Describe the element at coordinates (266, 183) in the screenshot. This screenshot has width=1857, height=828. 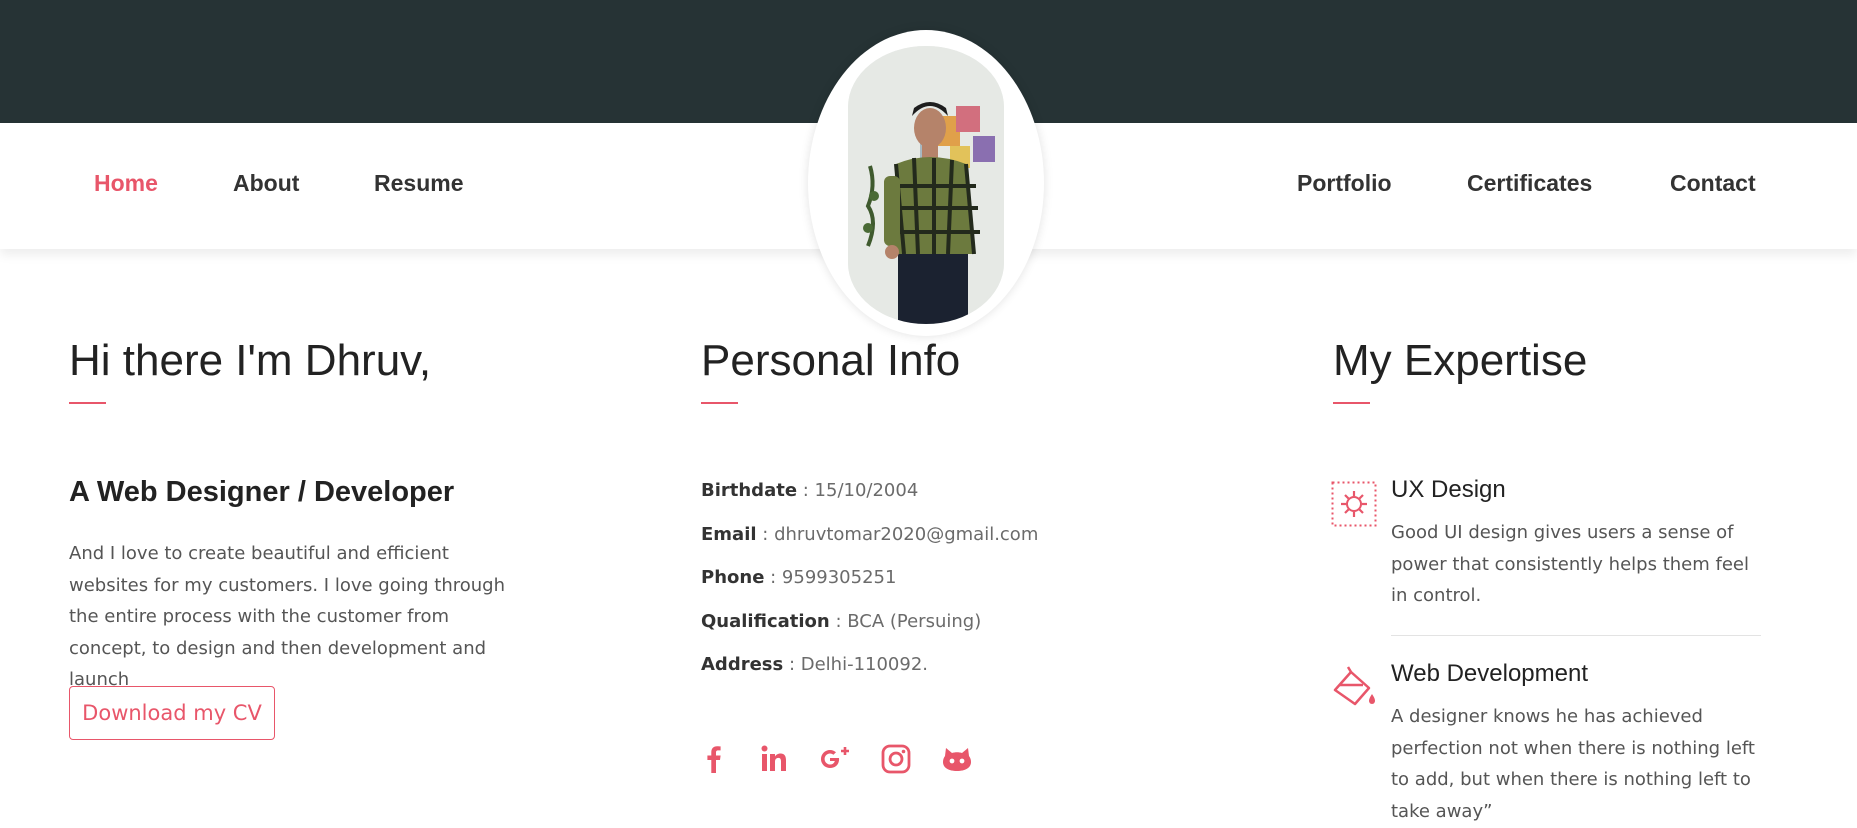
I see `nav-about: About` at that location.